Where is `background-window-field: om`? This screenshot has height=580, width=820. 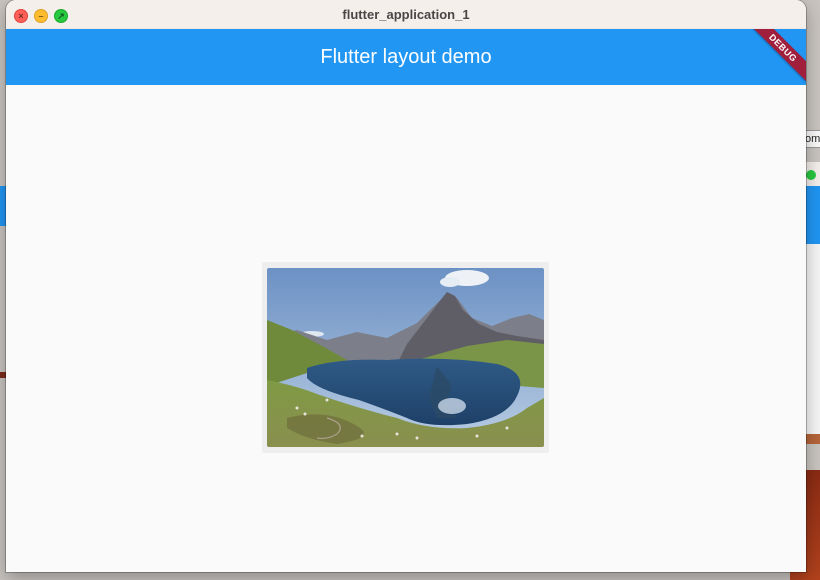
background-window-field: om is located at coordinates (812, 139).